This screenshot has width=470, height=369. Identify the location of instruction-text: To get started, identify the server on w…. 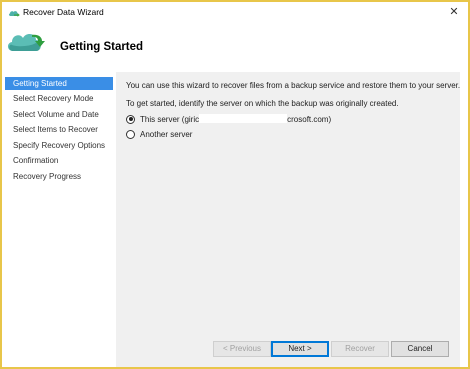
(262, 103).